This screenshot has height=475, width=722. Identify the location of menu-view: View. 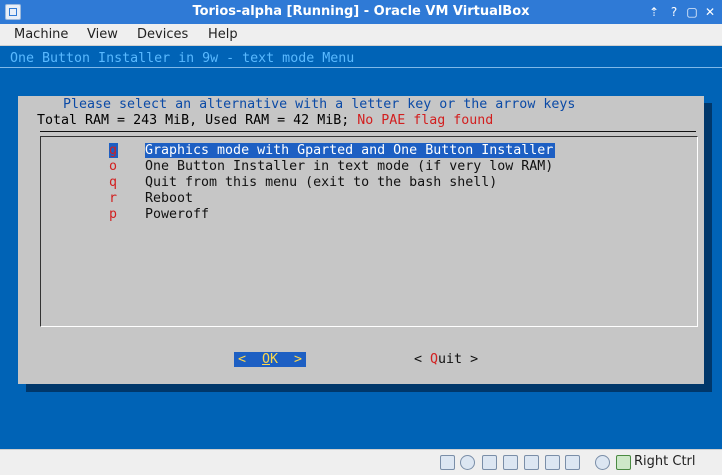
(102, 35).